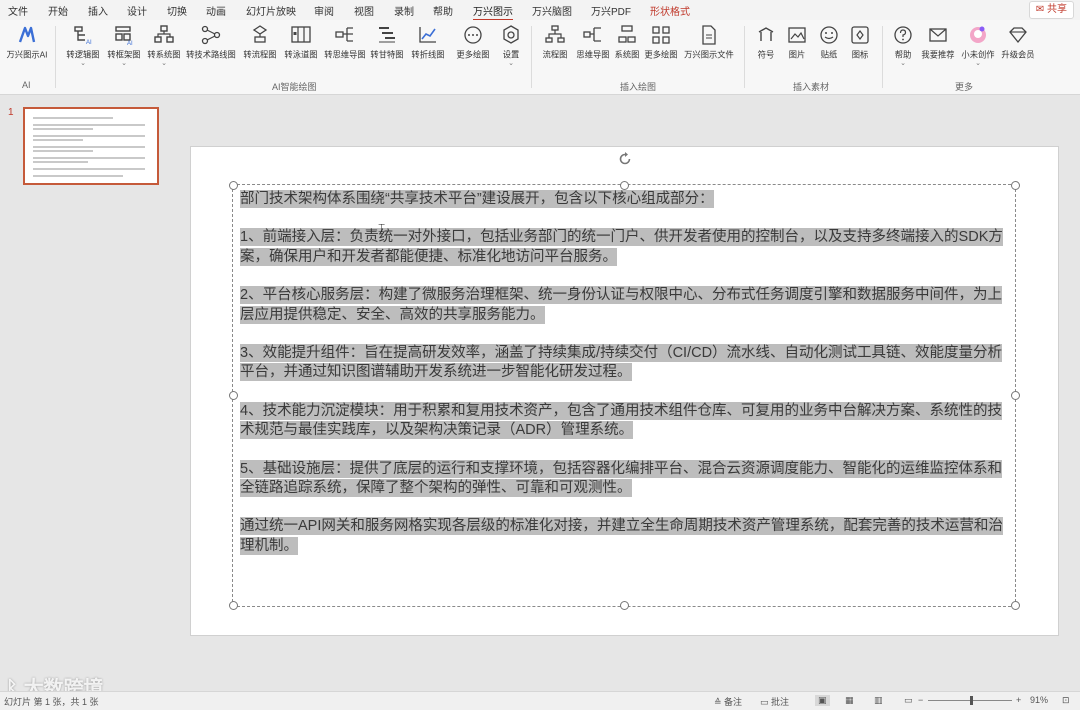 This screenshot has height=710, width=1080. What do you see at coordinates (164, 45) in the screenshot?
I see `to-system-diagram-button: 转系统图 ⌄` at bounding box center [164, 45].